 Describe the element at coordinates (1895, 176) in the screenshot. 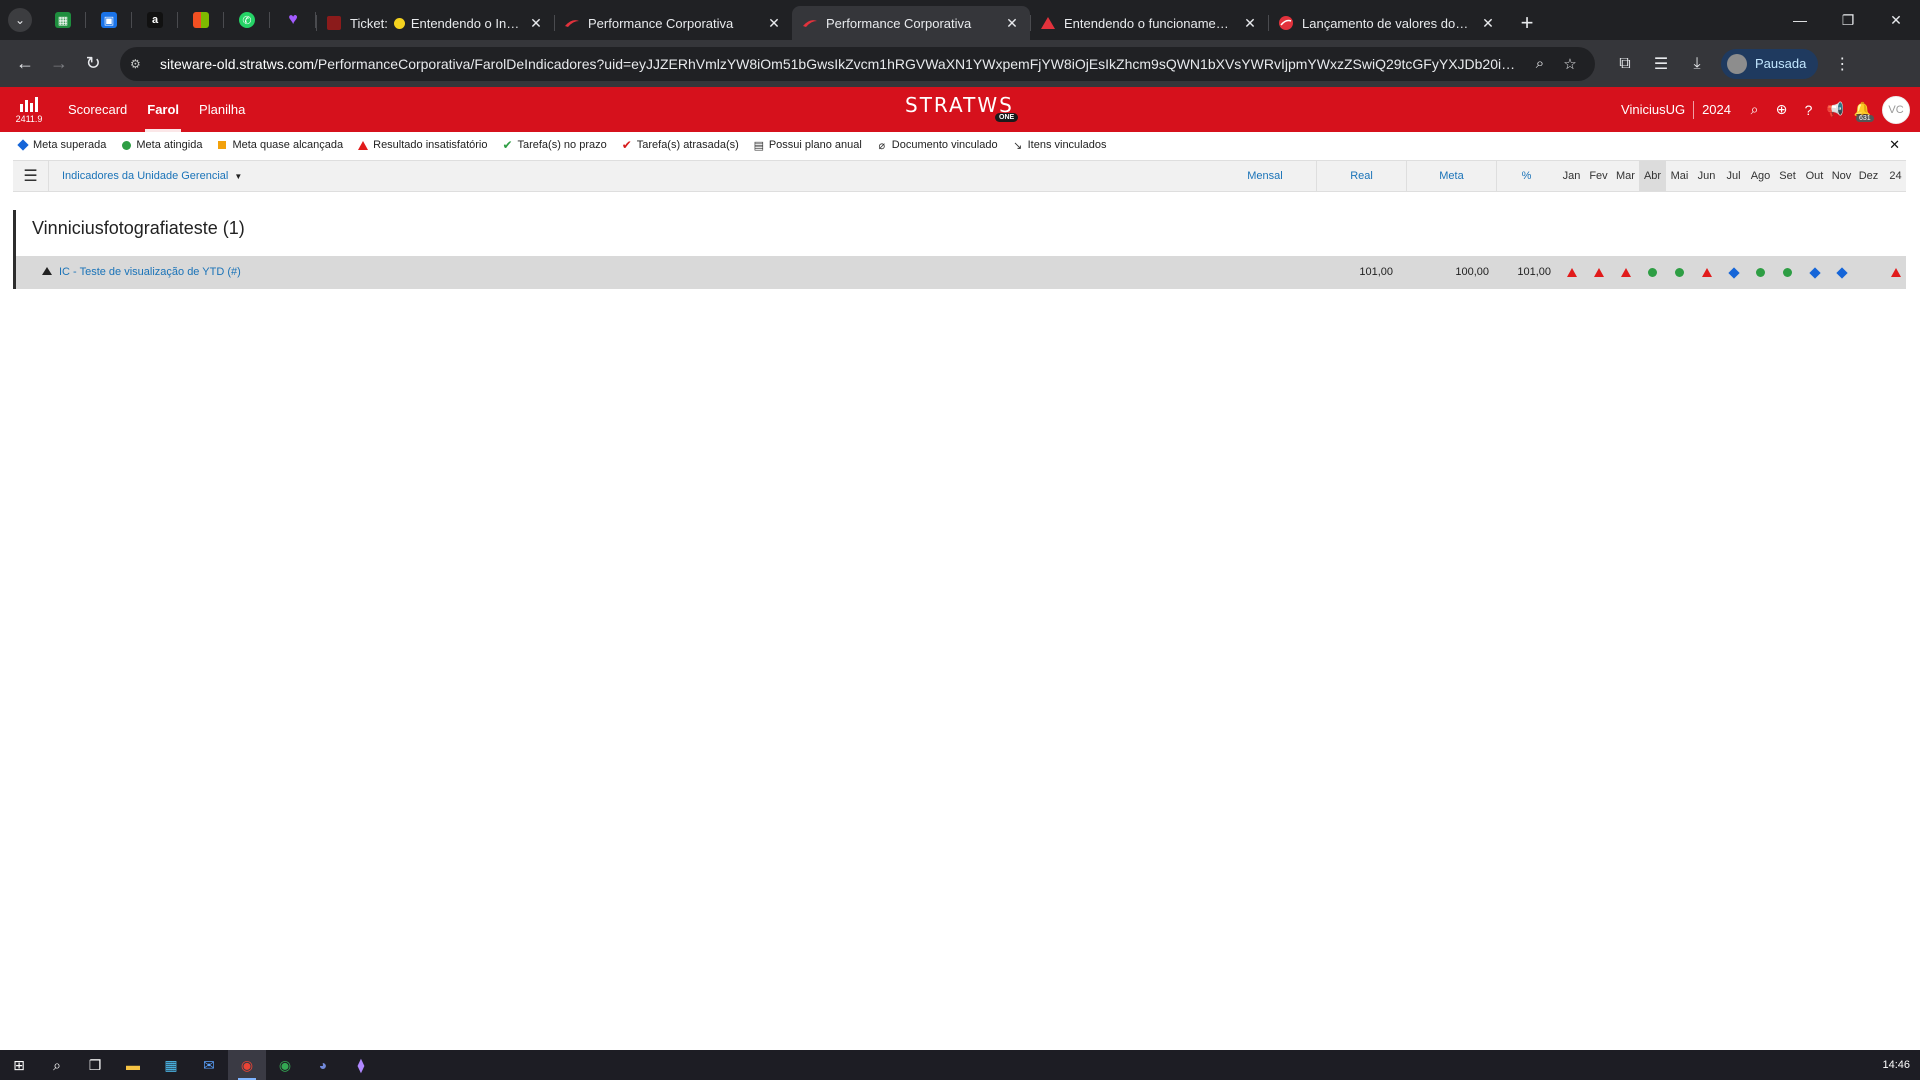

I see `month-header-24: 24` at that location.